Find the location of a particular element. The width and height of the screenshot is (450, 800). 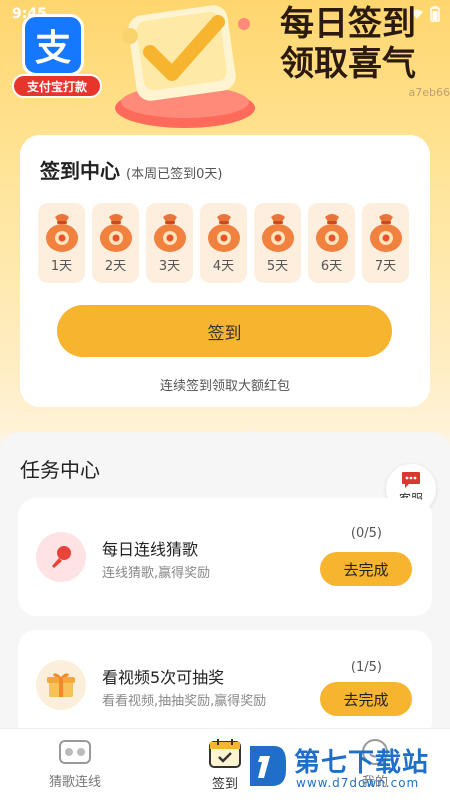

microphone-icon is located at coordinates (61, 557).